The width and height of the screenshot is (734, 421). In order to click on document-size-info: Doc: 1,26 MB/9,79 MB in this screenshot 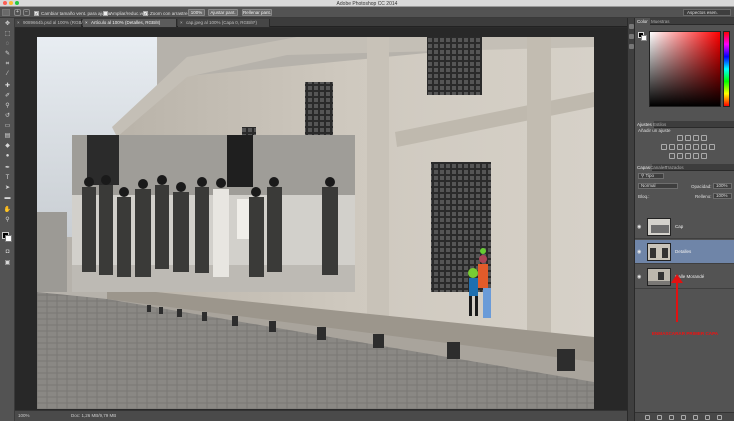, I will do `click(93, 416)`.